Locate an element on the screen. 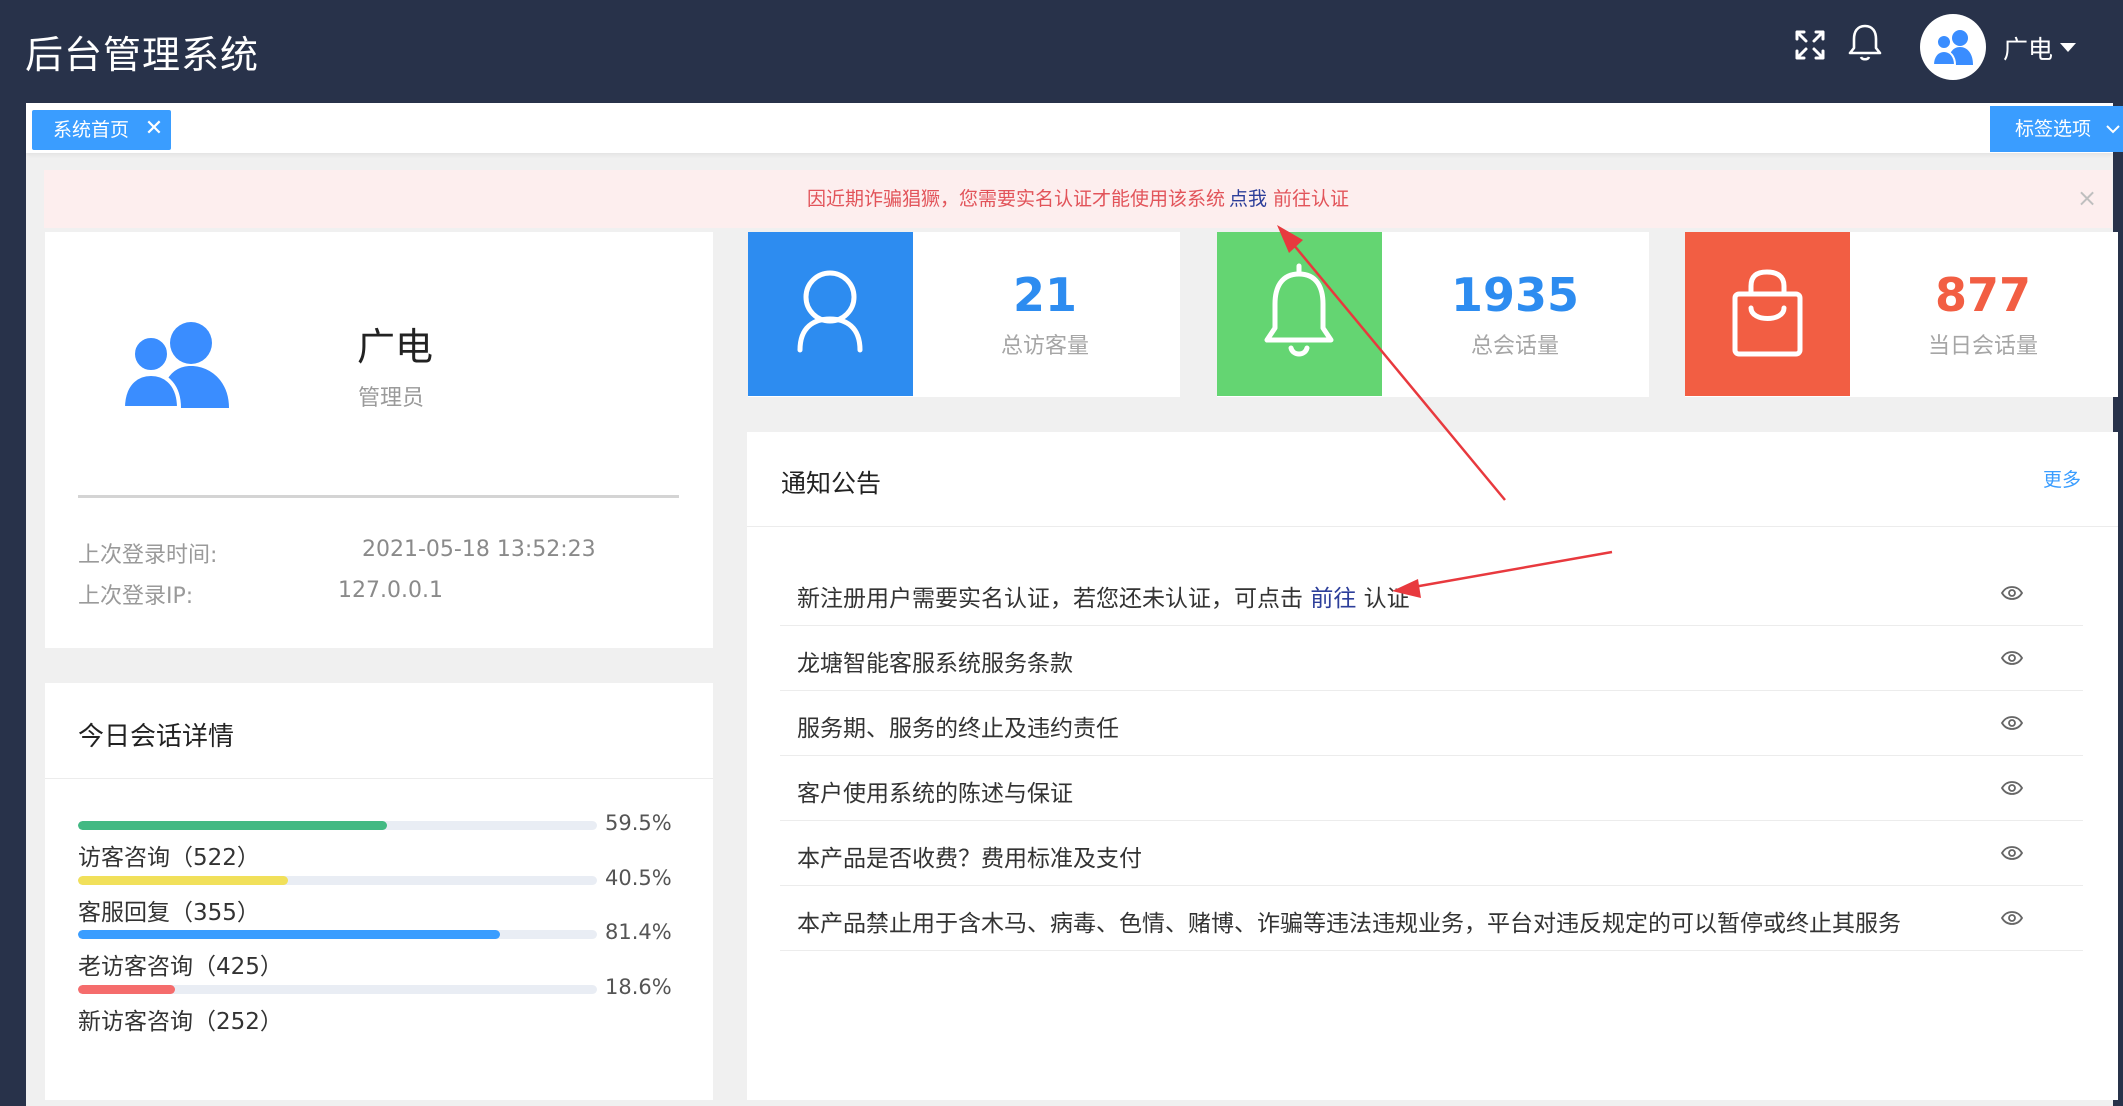 The width and height of the screenshot is (2123, 1106). last-login-ip-value: 127.0.0.1 is located at coordinates (390, 590).